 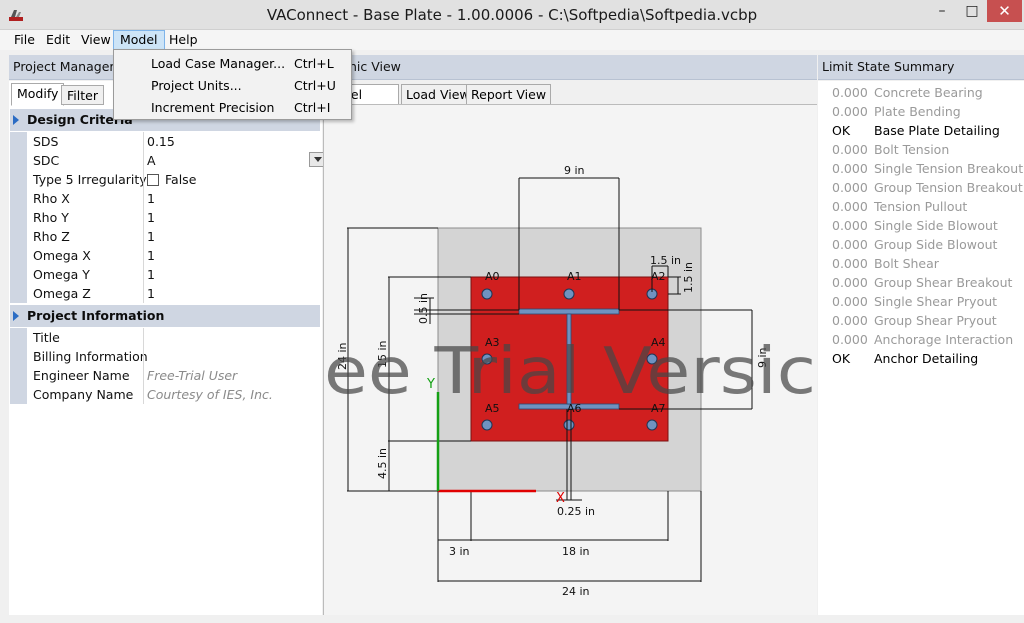 I want to click on prop-row-rho-x: Rho X 1, so click(x=165, y=198).